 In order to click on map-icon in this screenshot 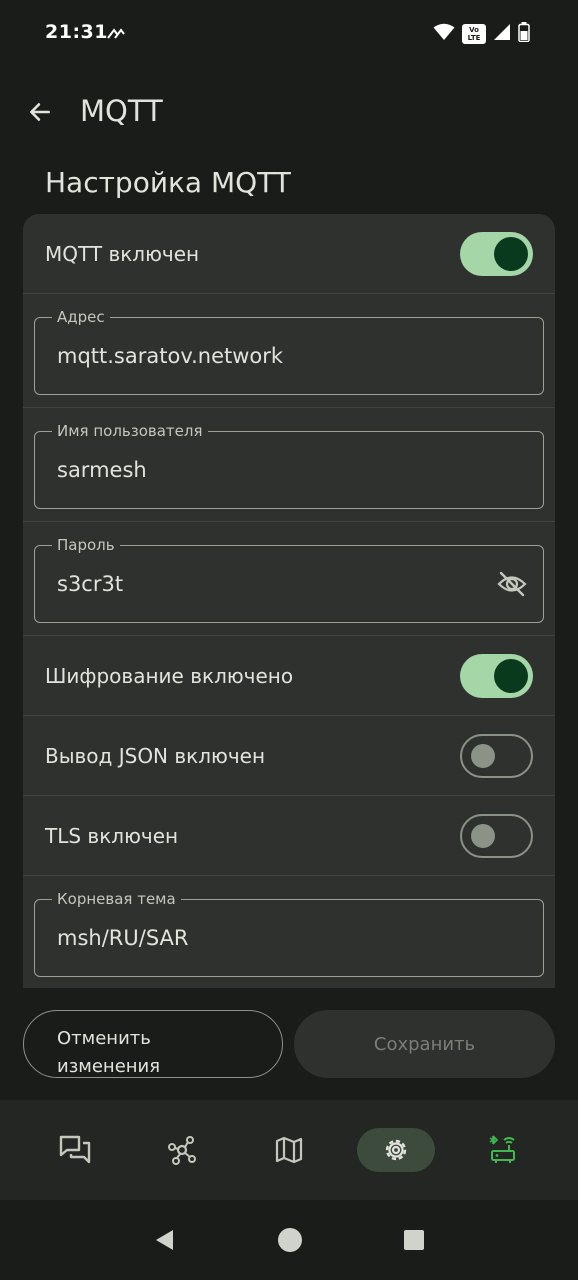, I will do `click(289, 1150)`.